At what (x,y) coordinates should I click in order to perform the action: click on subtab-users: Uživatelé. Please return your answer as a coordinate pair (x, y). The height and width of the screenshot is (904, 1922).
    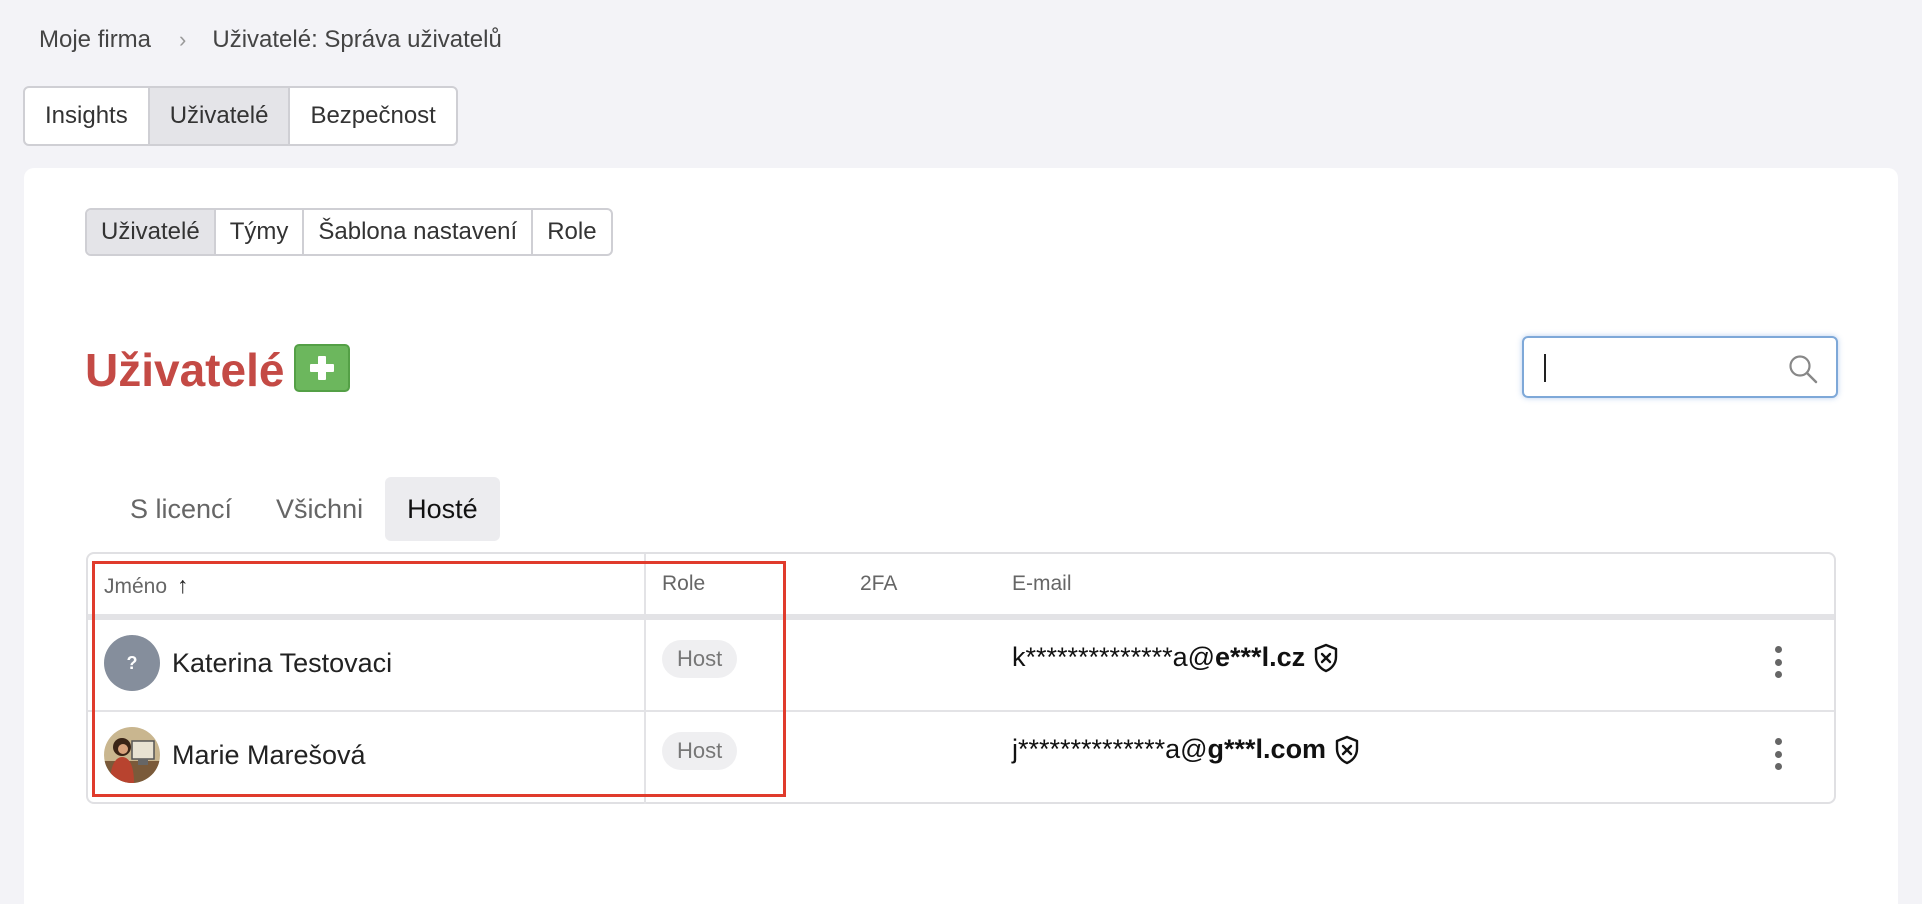
    Looking at the image, I should click on (151, 232).